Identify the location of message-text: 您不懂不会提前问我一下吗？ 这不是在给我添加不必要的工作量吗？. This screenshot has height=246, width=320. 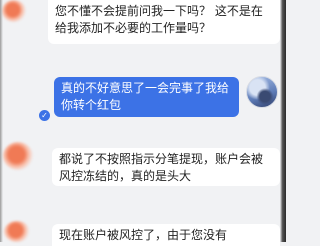
(159, 19).